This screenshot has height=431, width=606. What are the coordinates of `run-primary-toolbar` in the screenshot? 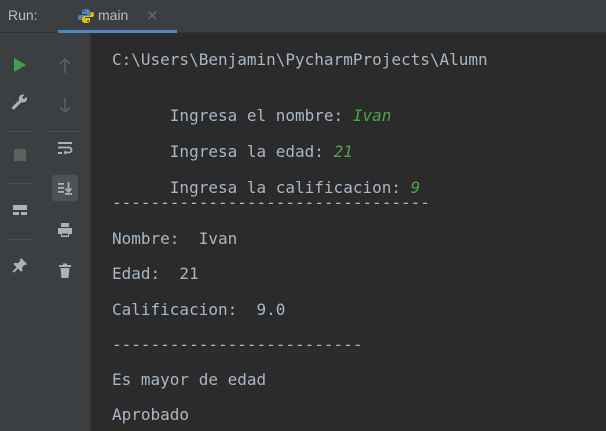 It's located at (20, 232).